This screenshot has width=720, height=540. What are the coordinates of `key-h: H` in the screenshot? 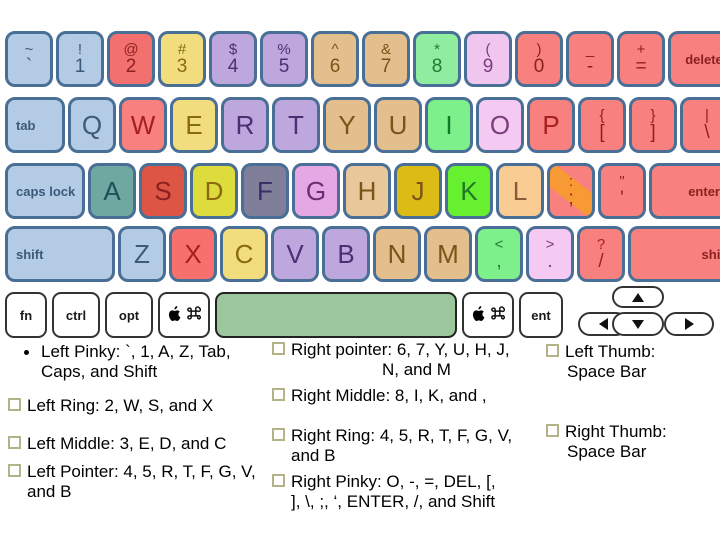 It's located at (367, 191).